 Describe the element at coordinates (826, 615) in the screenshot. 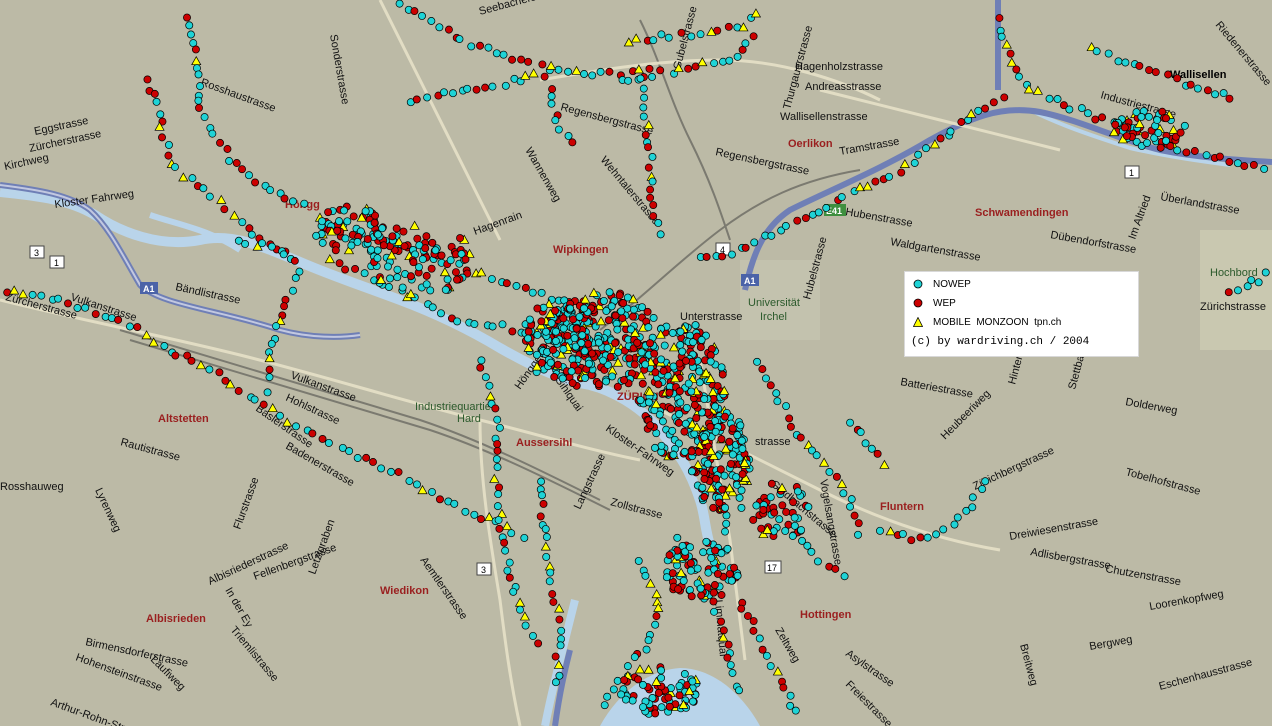

I see `district-hottingen: Hottingen` at that location.